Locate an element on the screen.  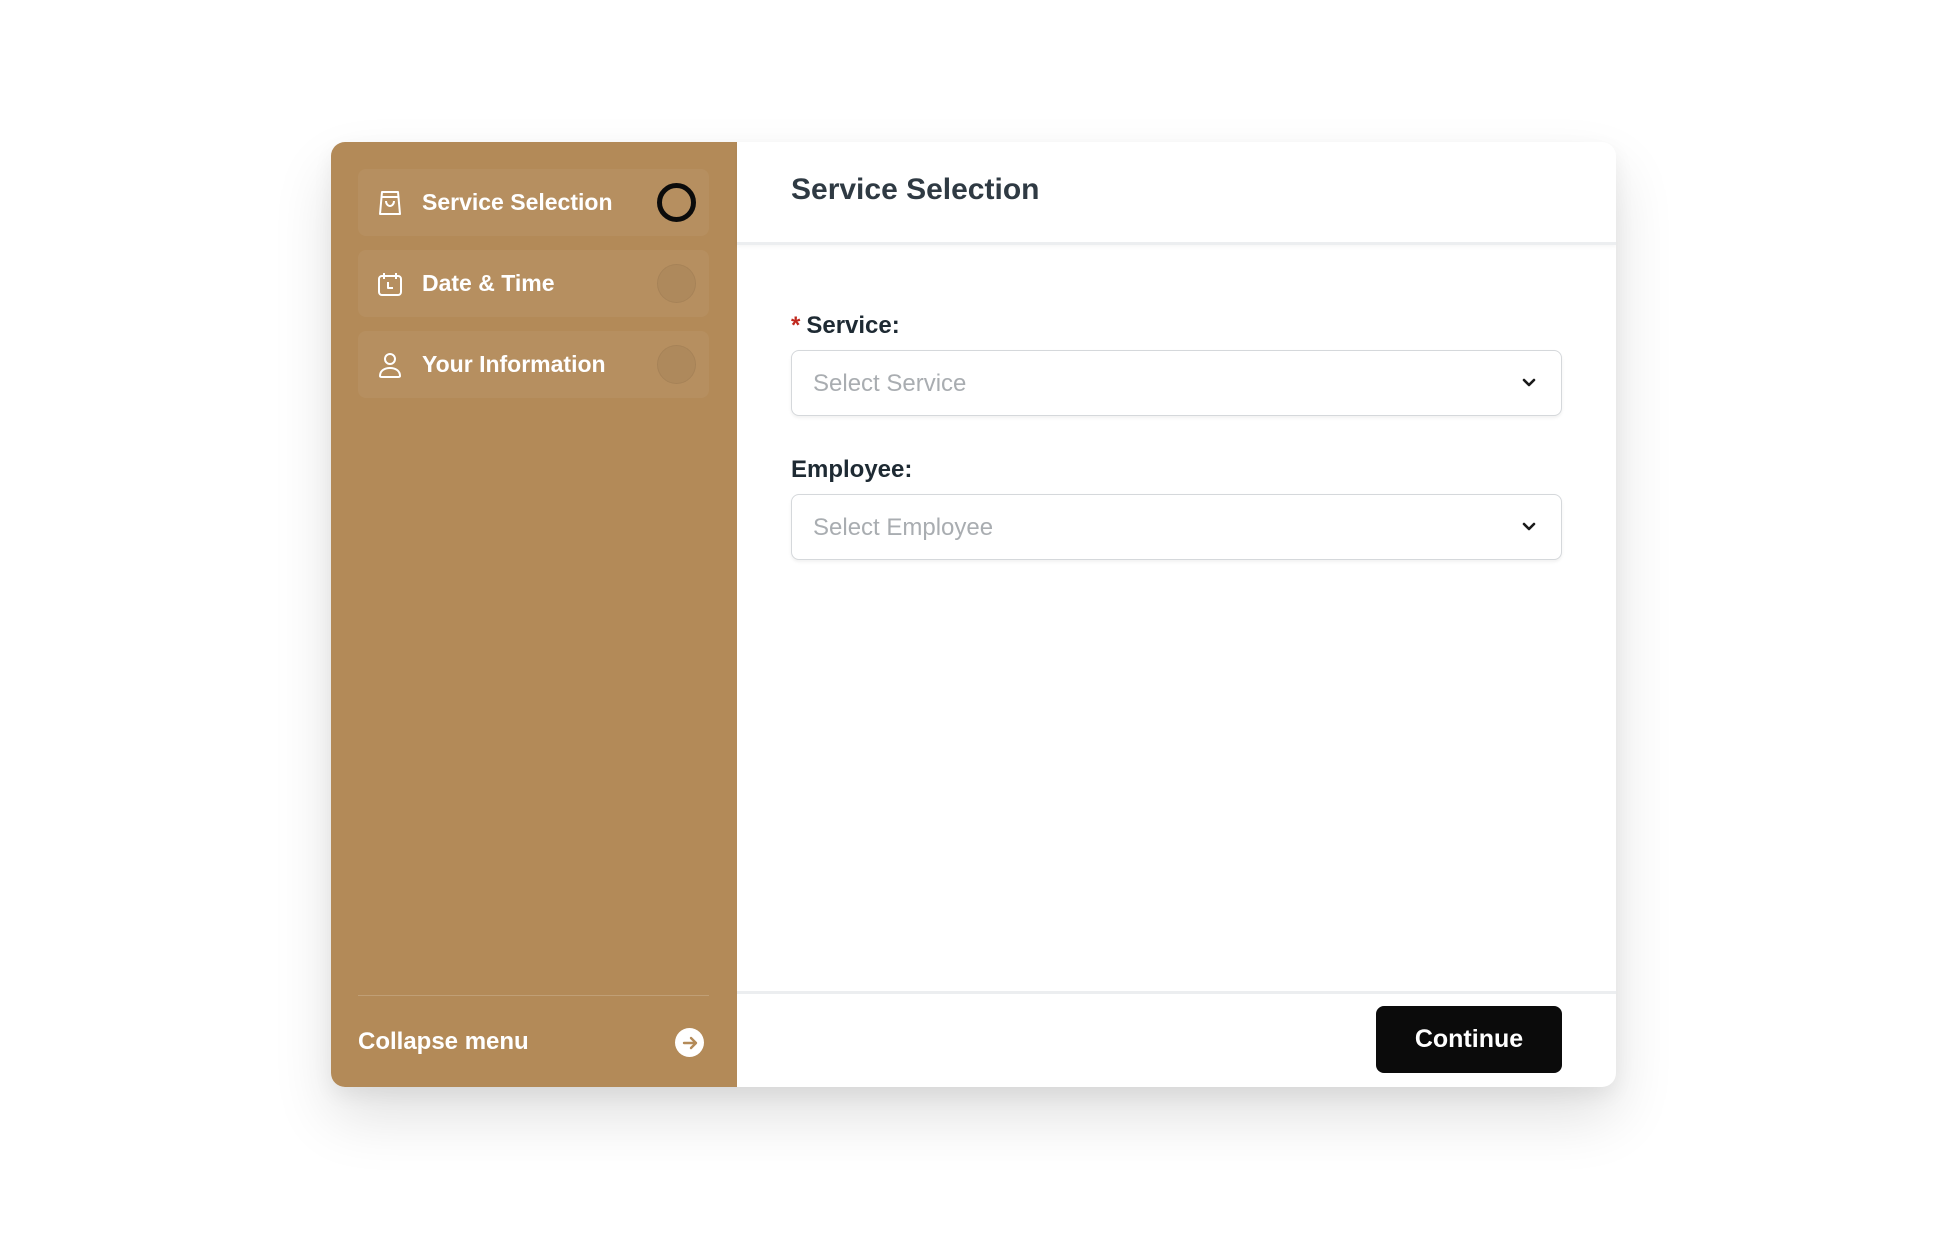
service-select: Select Service is located at coordinates (1176, 383).